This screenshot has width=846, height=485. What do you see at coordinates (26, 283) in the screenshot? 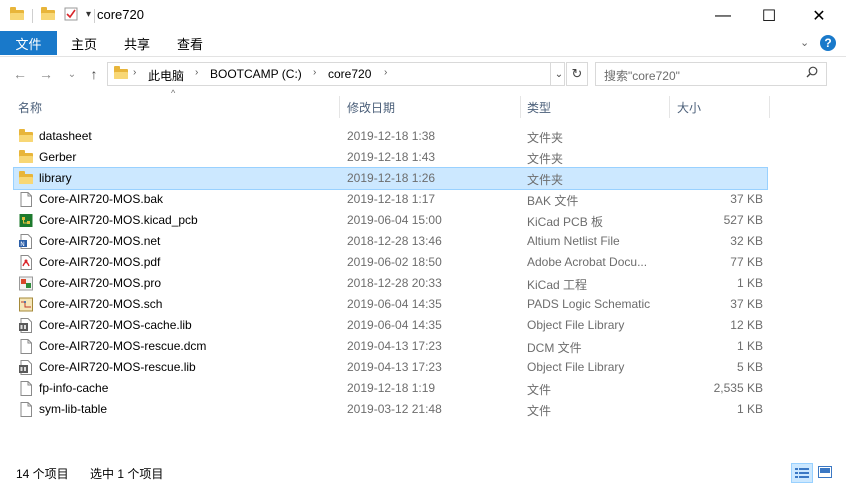
I see `kicad-project-icon` at bounding box center [26, 283].